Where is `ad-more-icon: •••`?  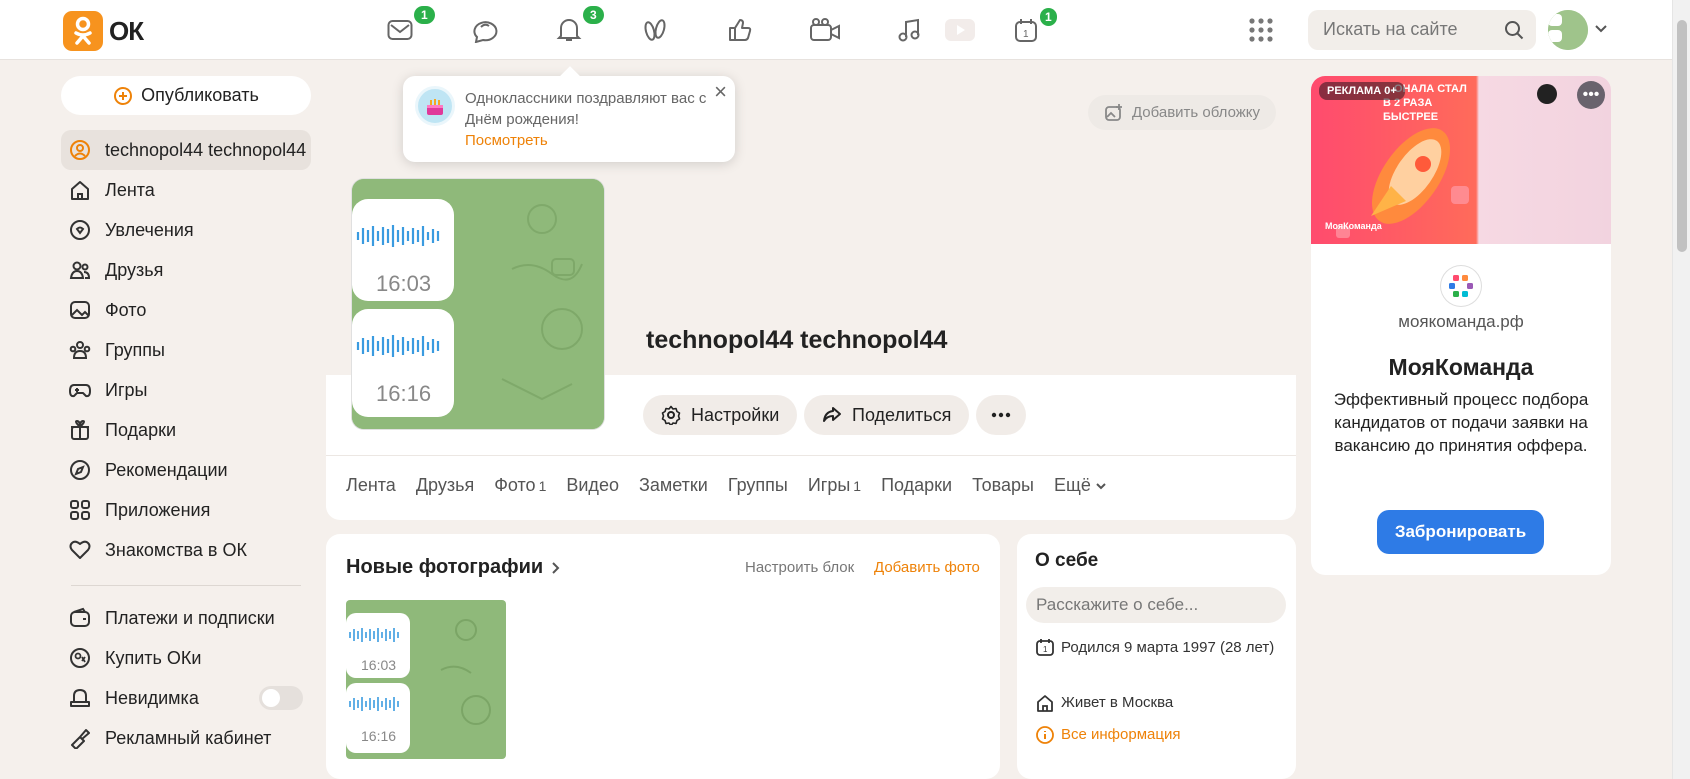
ad-more-icon: ••• is located at coordinates (1591, 95).